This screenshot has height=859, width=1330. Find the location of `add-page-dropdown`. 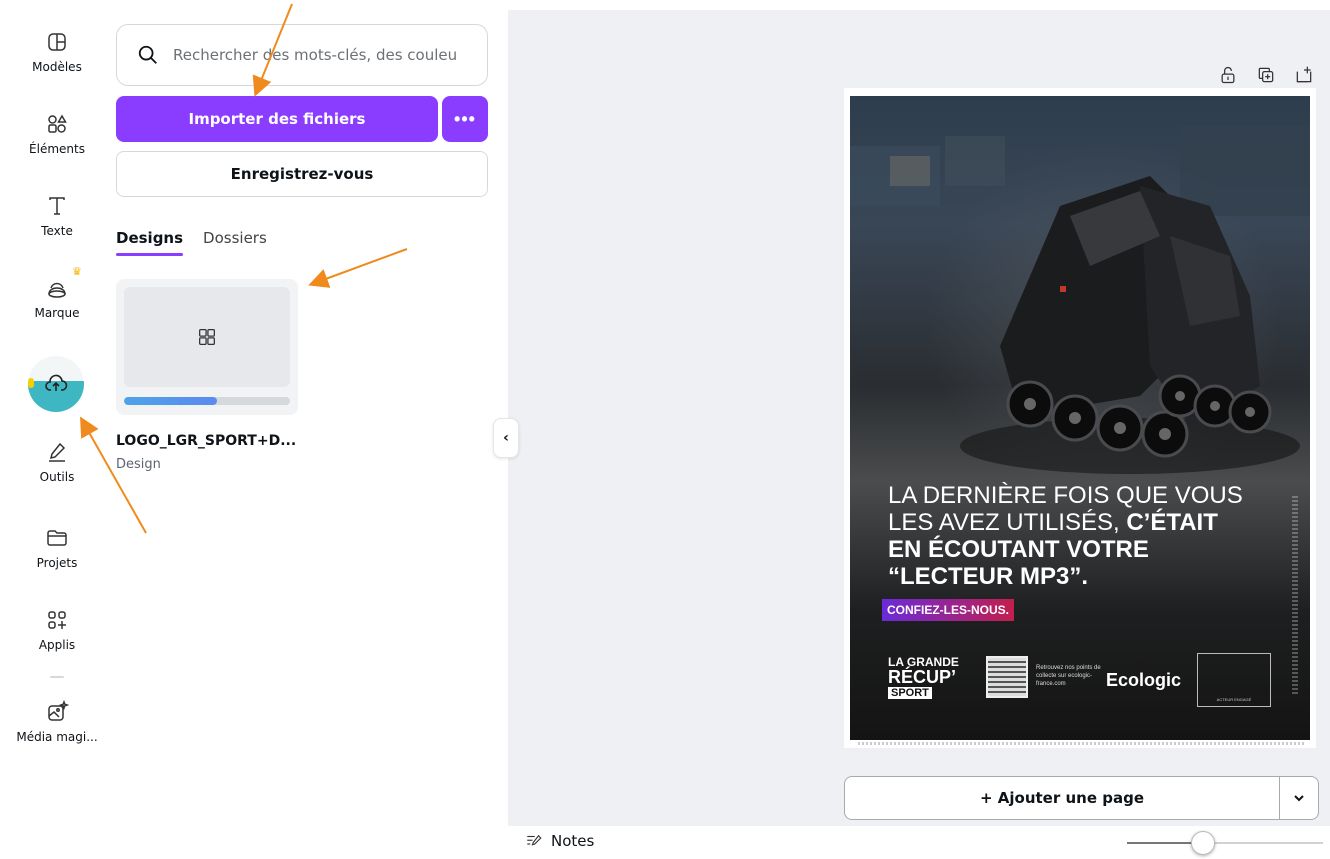

add-page-dropdown is located at coordinates (1299, 798).